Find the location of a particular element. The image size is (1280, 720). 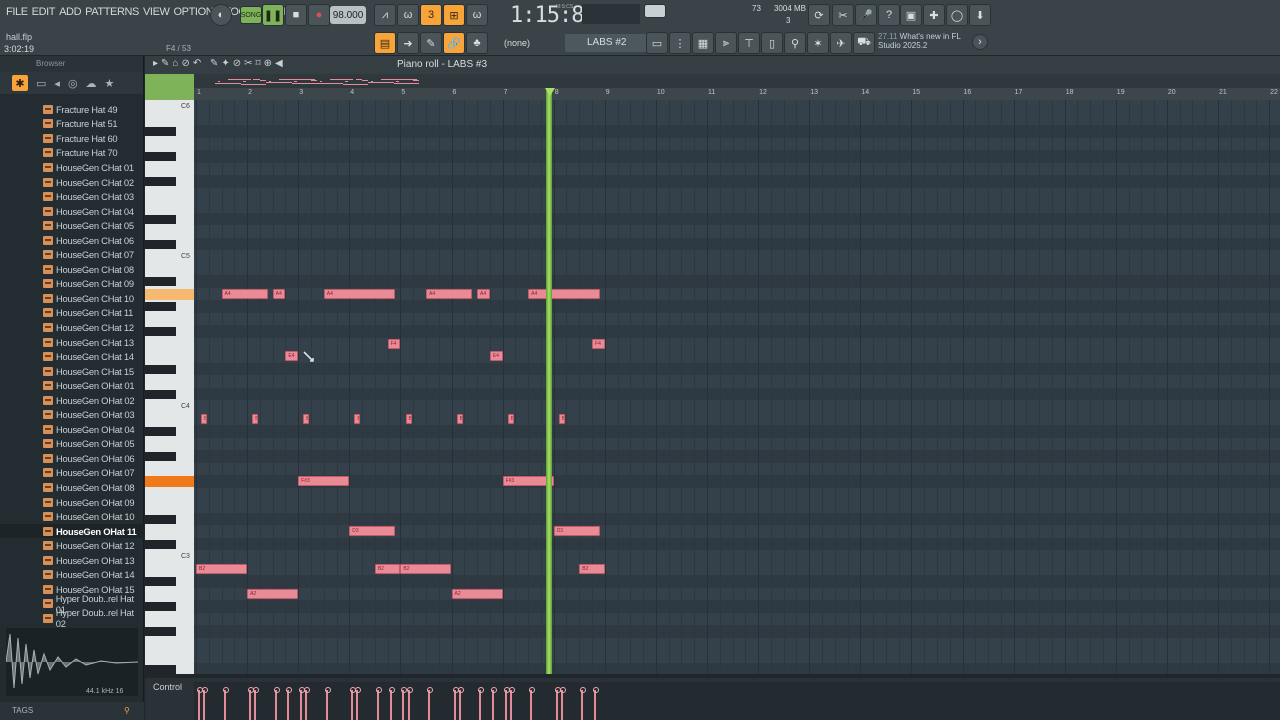

piano-keyboard: C6 C5 C4 C3 is located at coordinates (169, 387).